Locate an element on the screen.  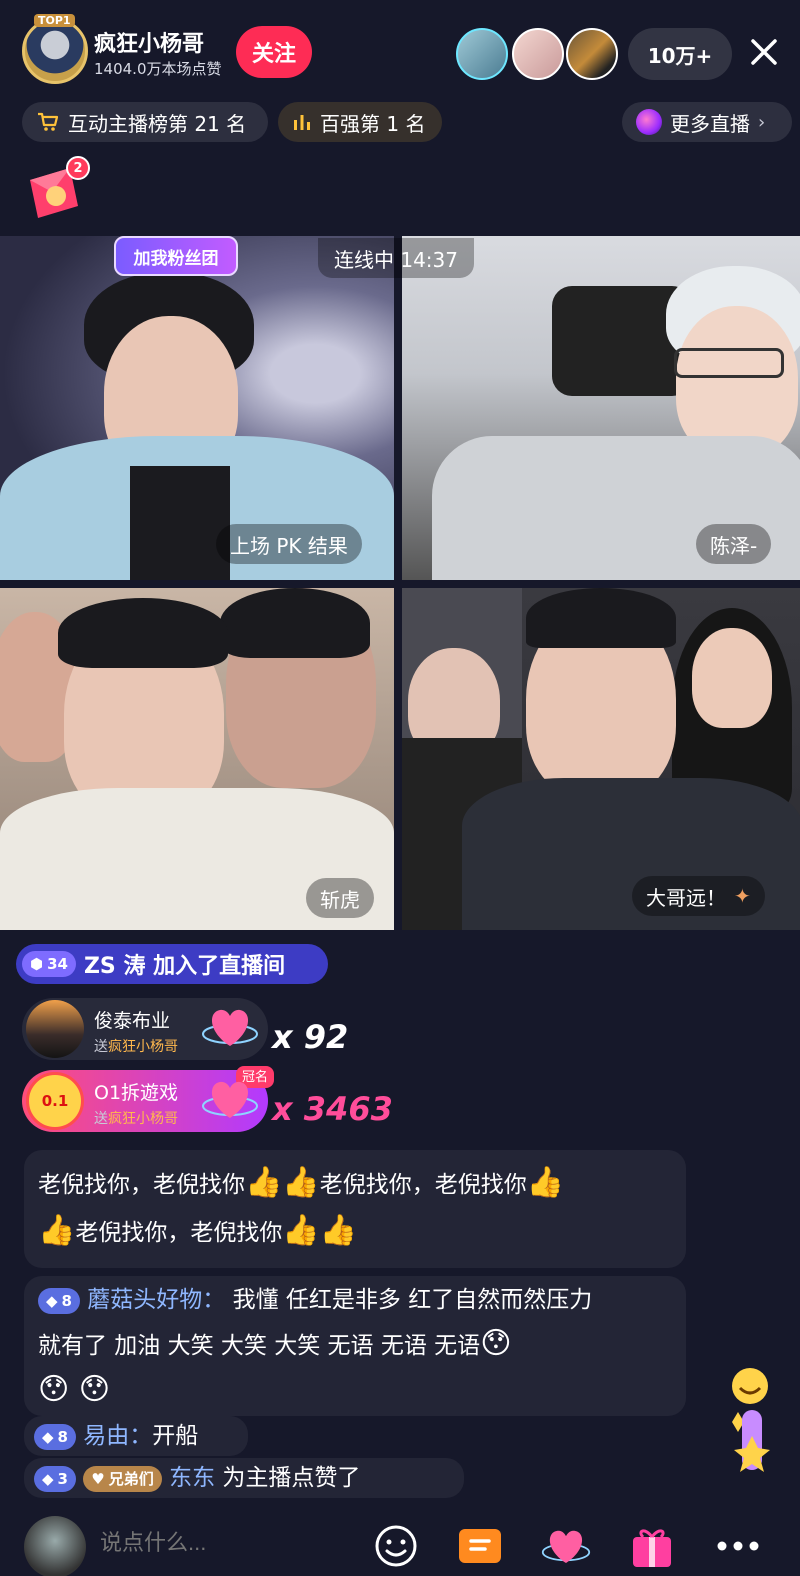
video-tile-4: 大哥远！ ✦ is located at coordinates (601, 759).